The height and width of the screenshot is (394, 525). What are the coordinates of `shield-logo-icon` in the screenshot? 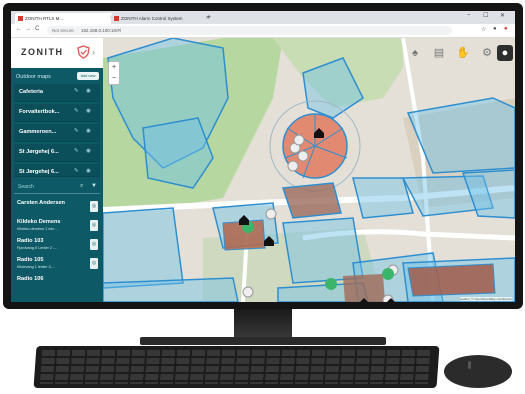 It's located at (83, 52).